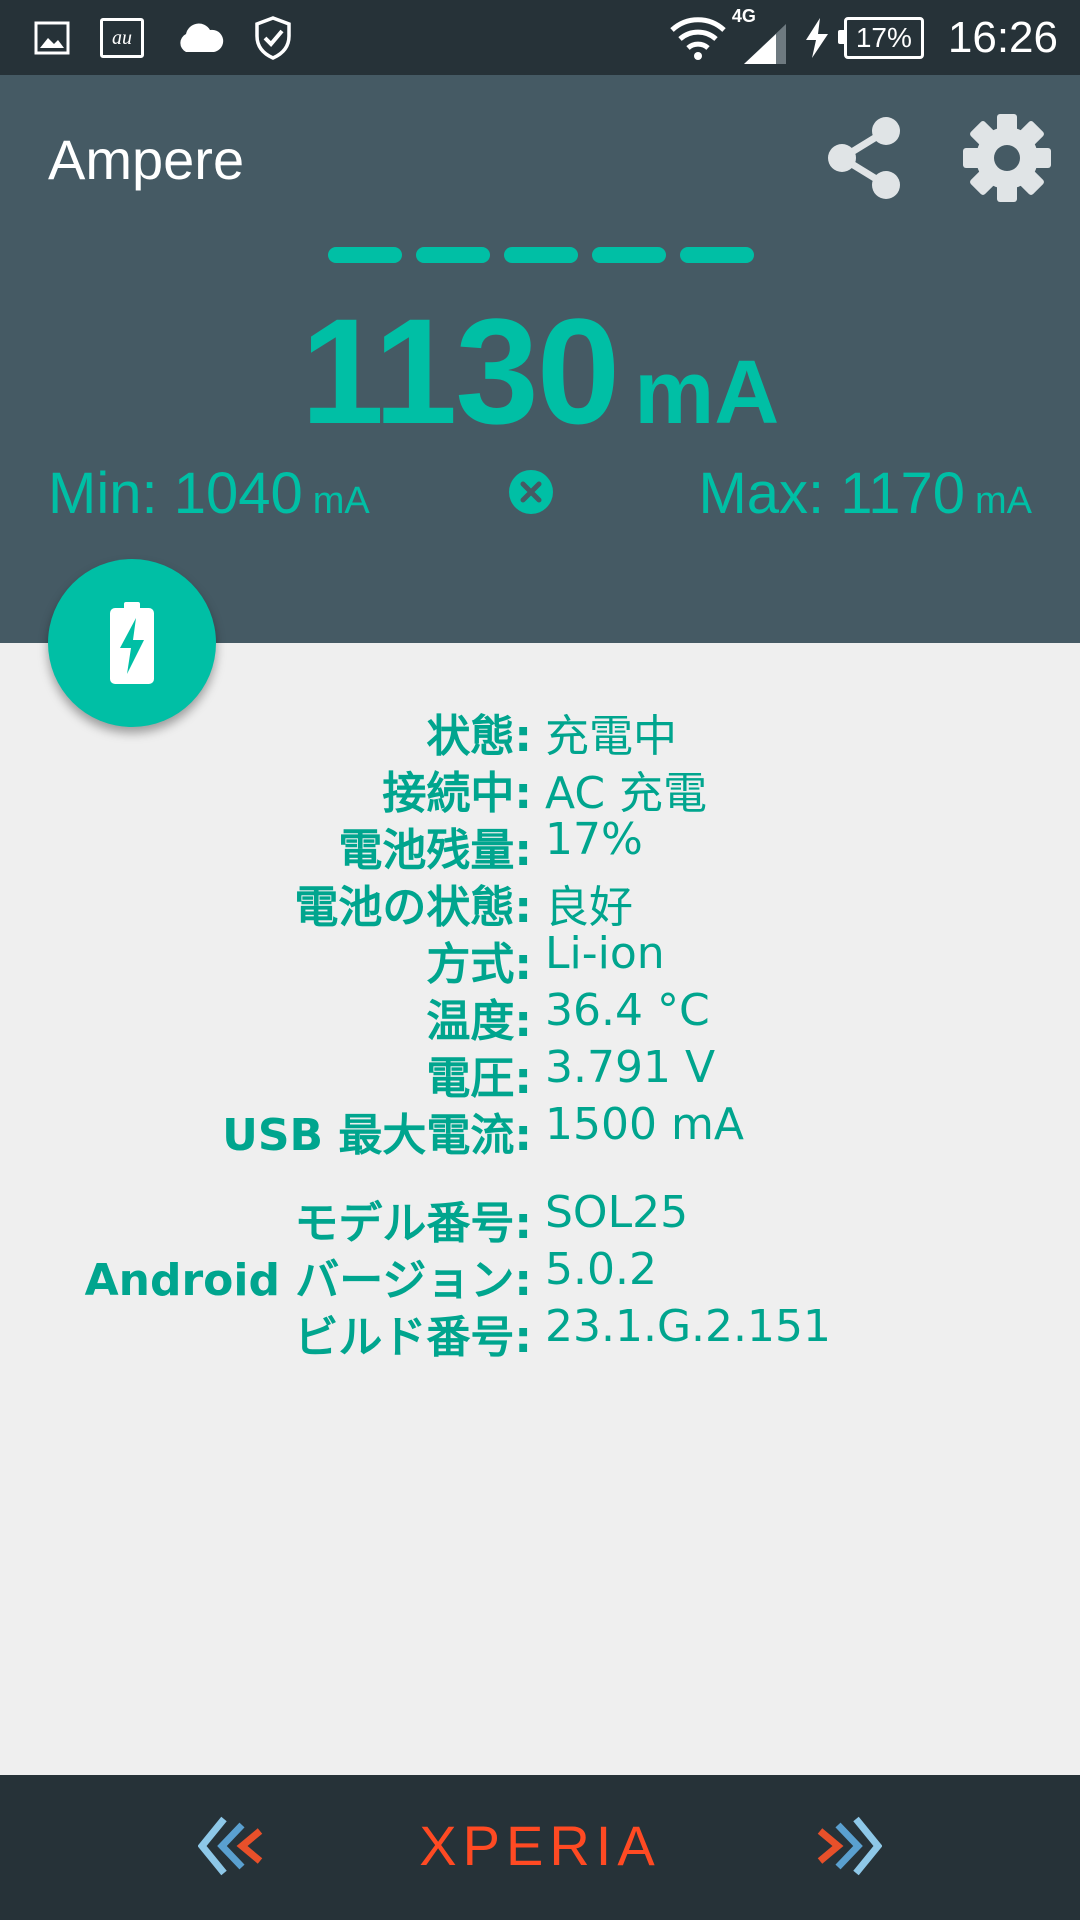 This screenshot has height=1920, width=1080. Describe the element at coordinates (52, 38) in the screenshot. I see `image-icon` at that location.